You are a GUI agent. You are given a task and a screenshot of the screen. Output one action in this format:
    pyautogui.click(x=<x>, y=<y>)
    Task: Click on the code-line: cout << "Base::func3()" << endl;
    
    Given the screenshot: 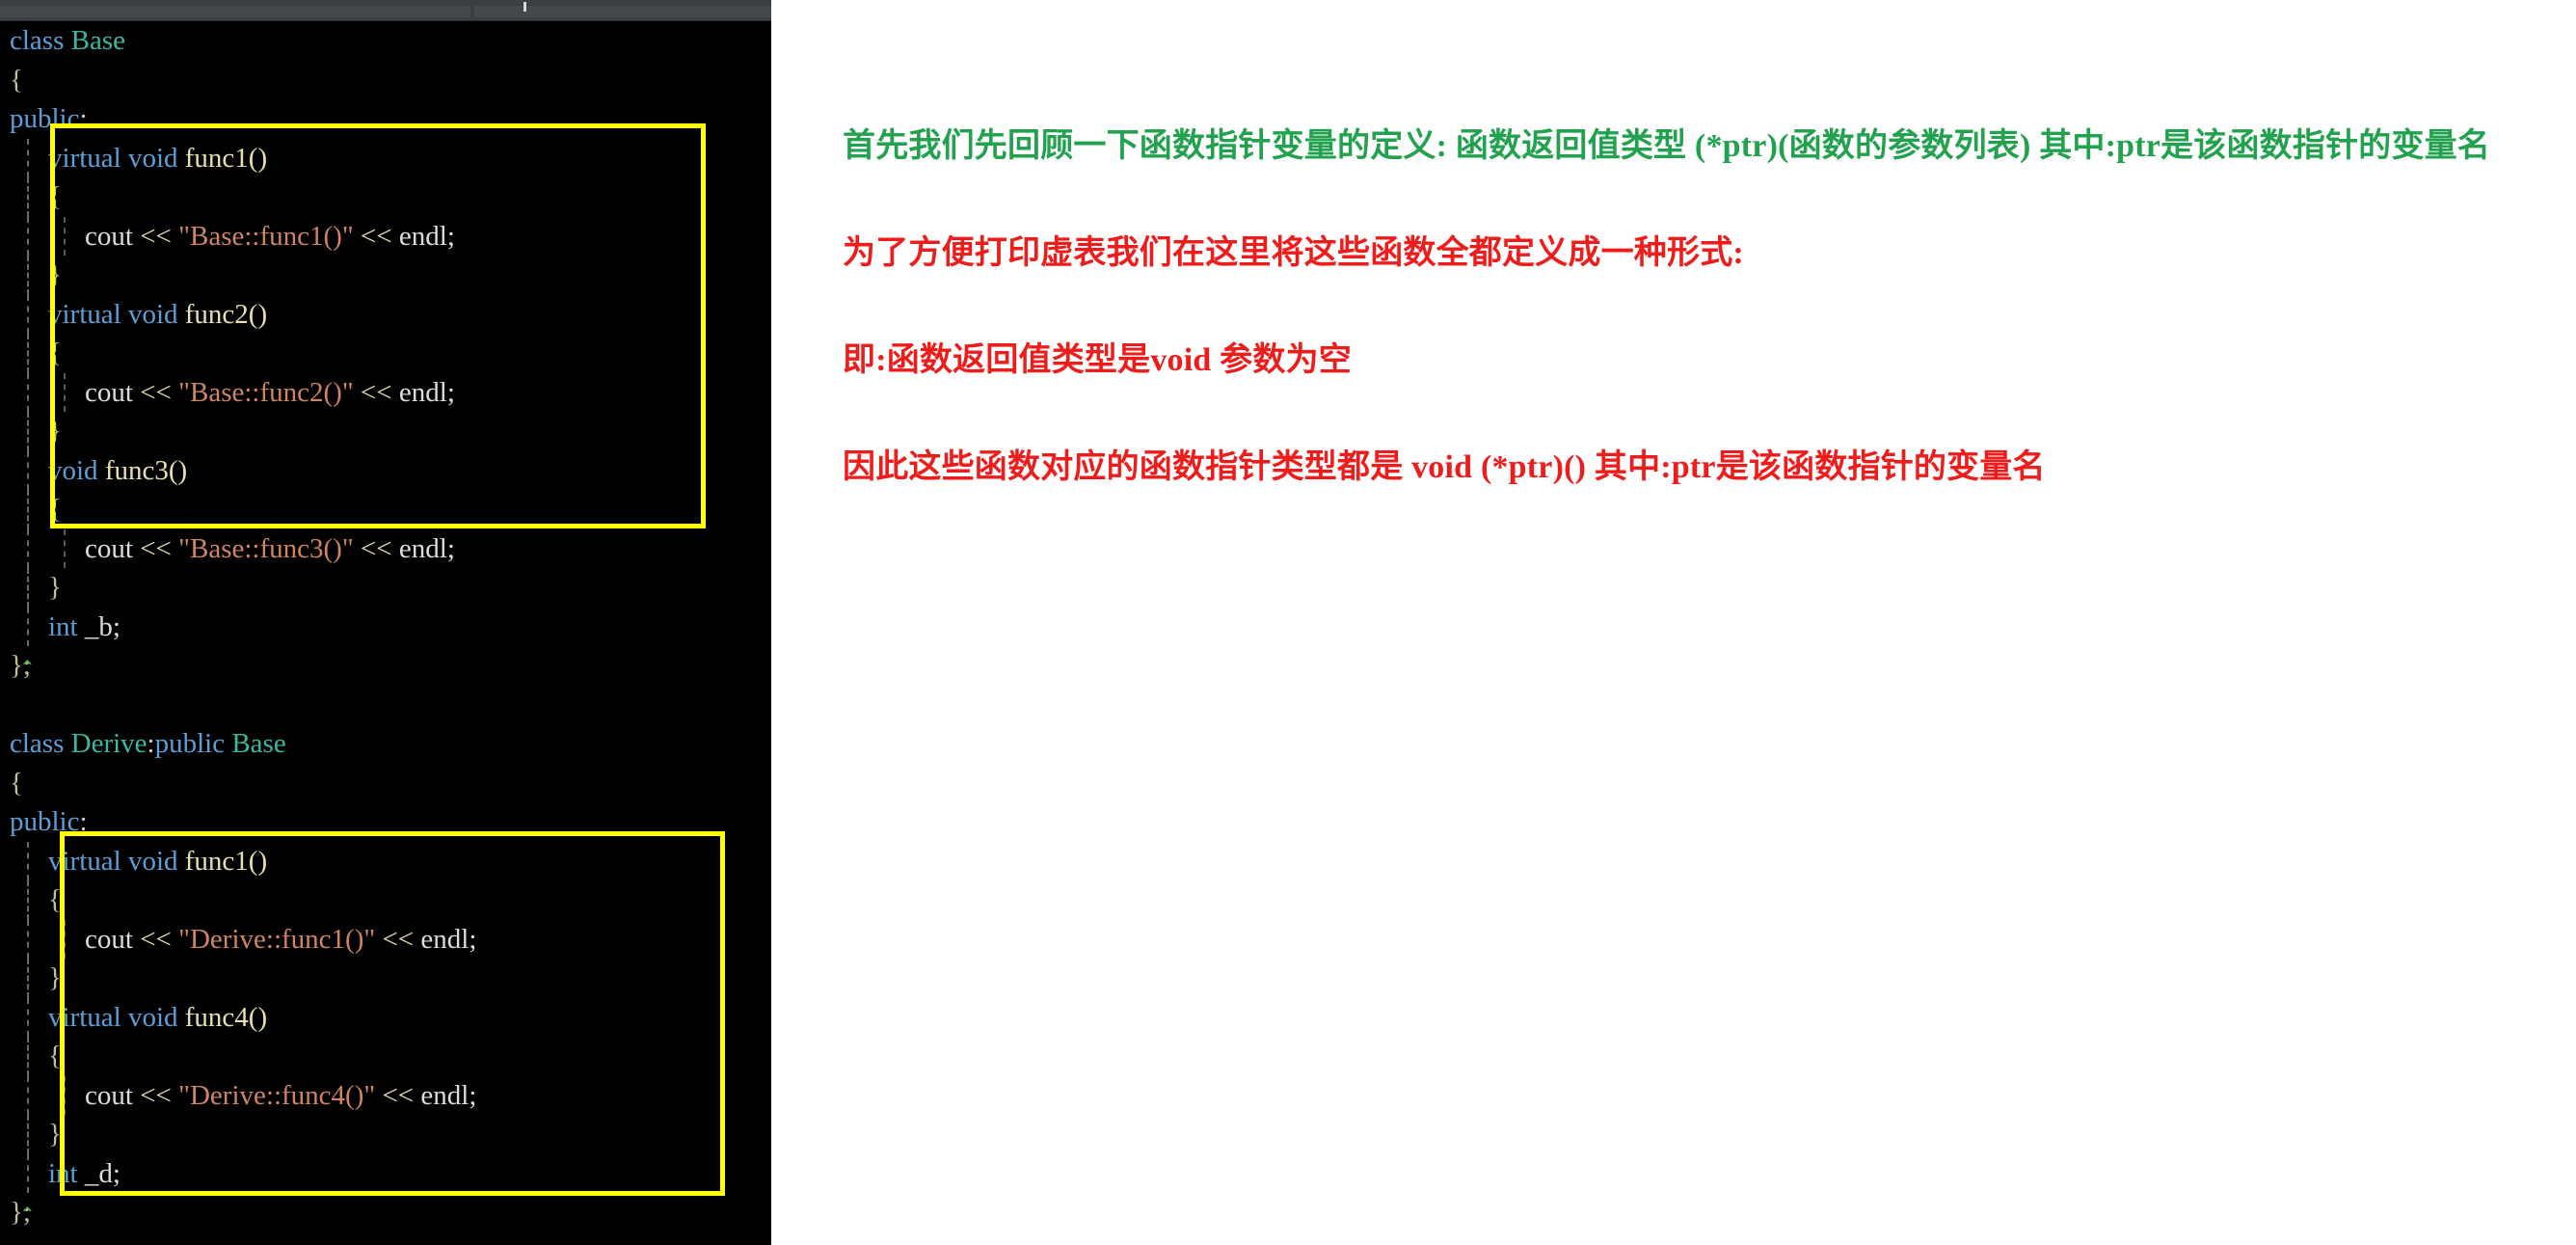 What is the action you would take?
    pyautogui.click(x=386, y=548)
    